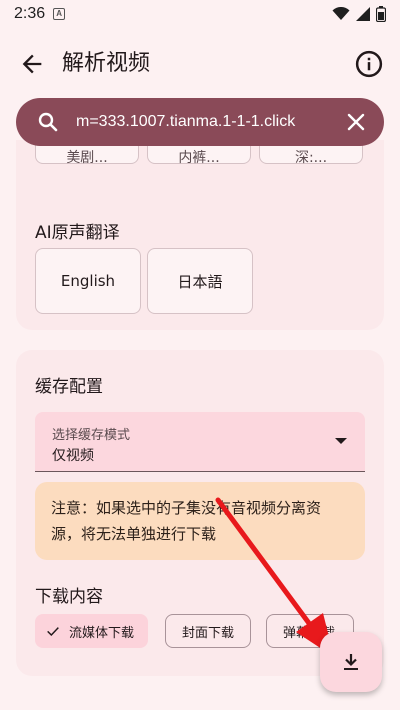 The width and height of the screenshot is (400, 710). What do you see at coordinates (200, 281) in the screenshot?
I see `language-japanese-button: 日本語` at bounding box center [200, 281].